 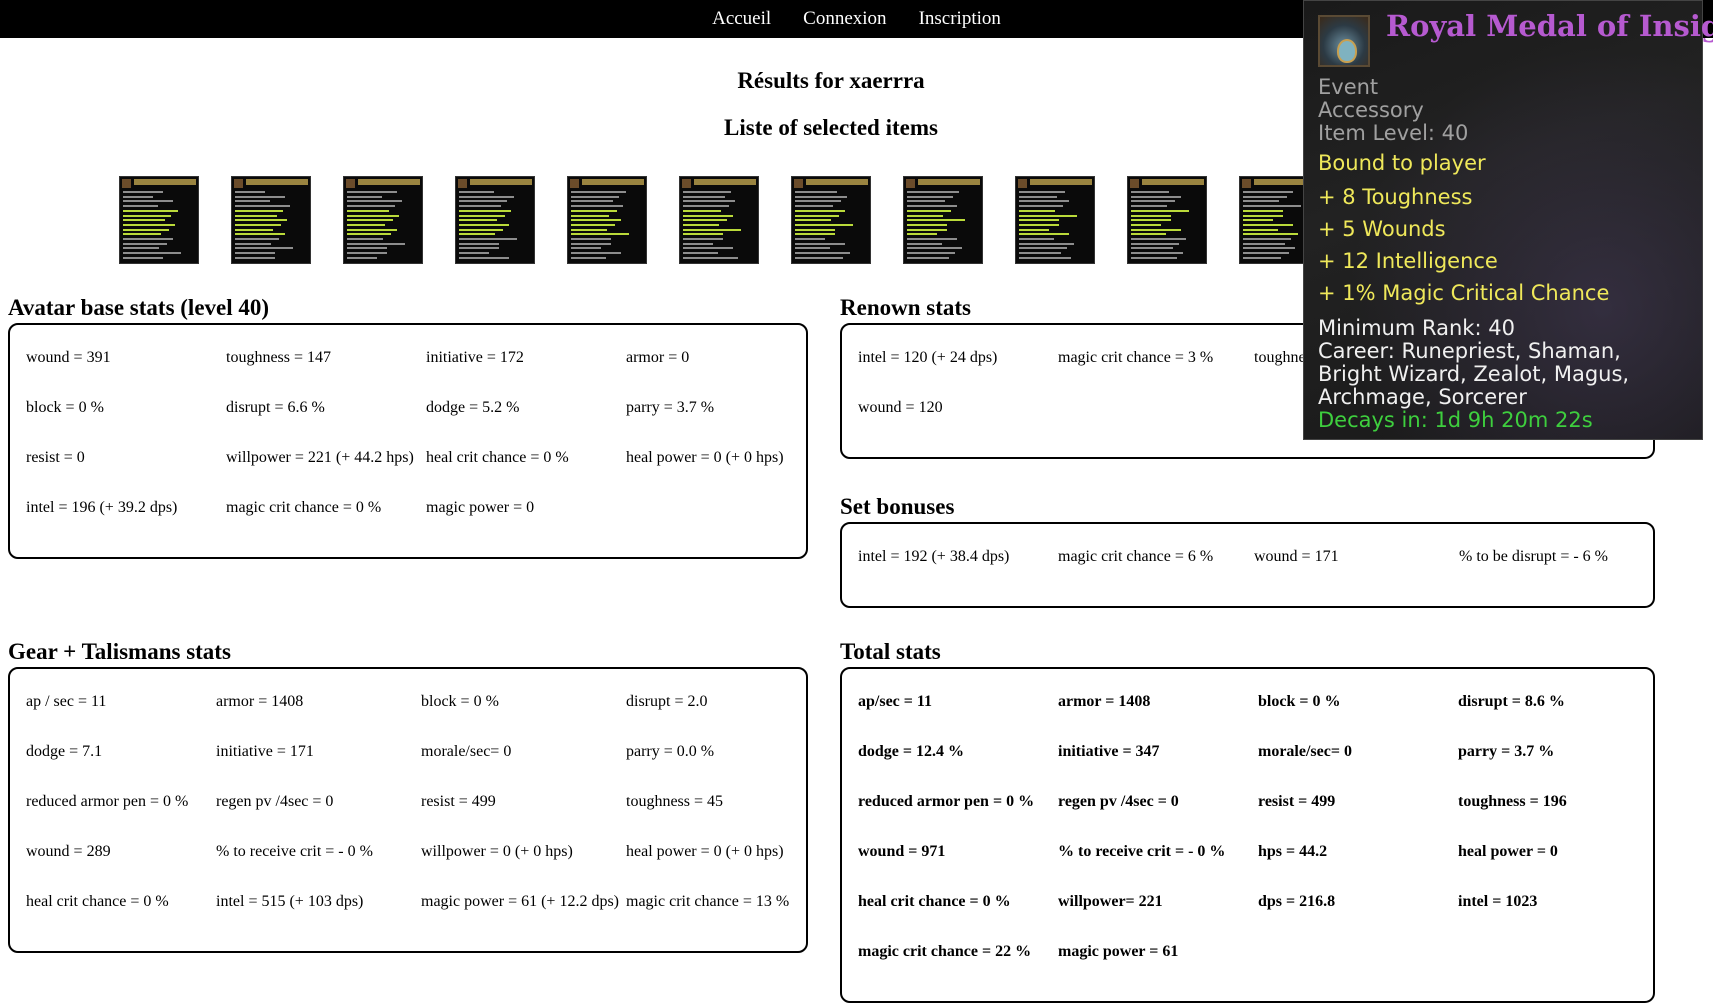 What do you see at coordinates (102, 507) in the screenshot?
I see `stat-entry: intel = 196 (+ 39.2 dps)` at bounding box center [102, 507].